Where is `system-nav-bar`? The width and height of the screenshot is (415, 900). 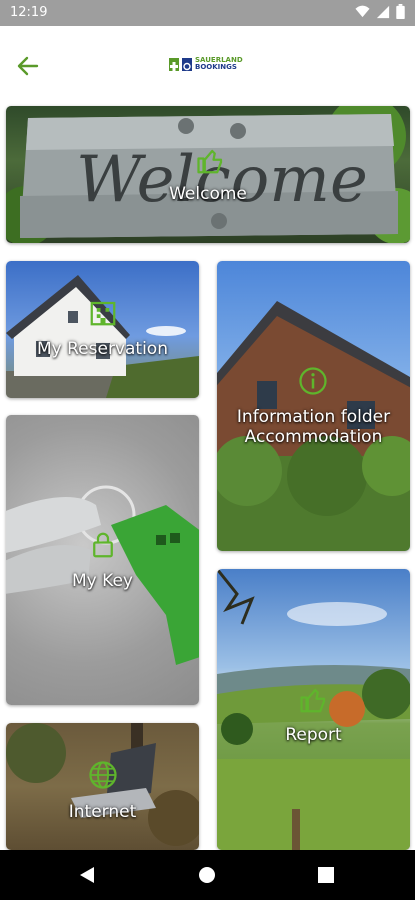 system-nav-bar is located at coordinates (207, 875).